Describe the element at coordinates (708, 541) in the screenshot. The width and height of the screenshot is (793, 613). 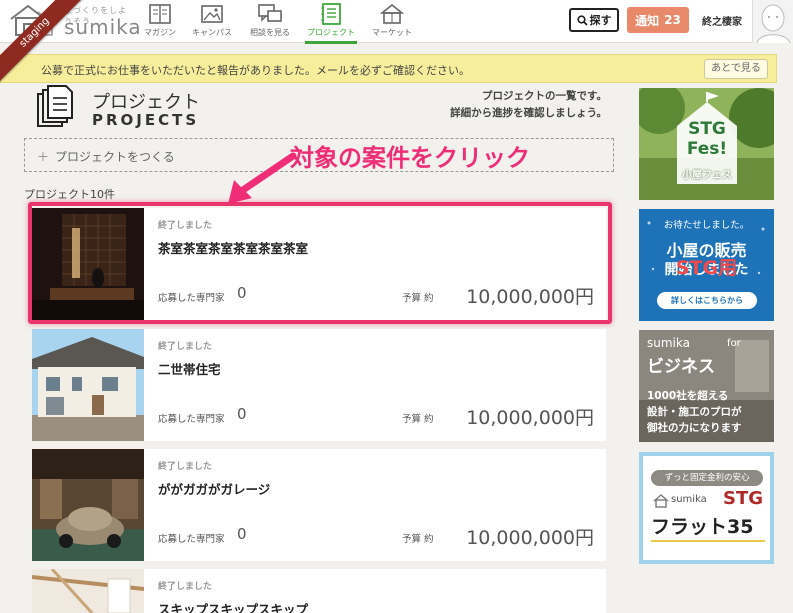
I see `flat35-banner-underline` at that location.